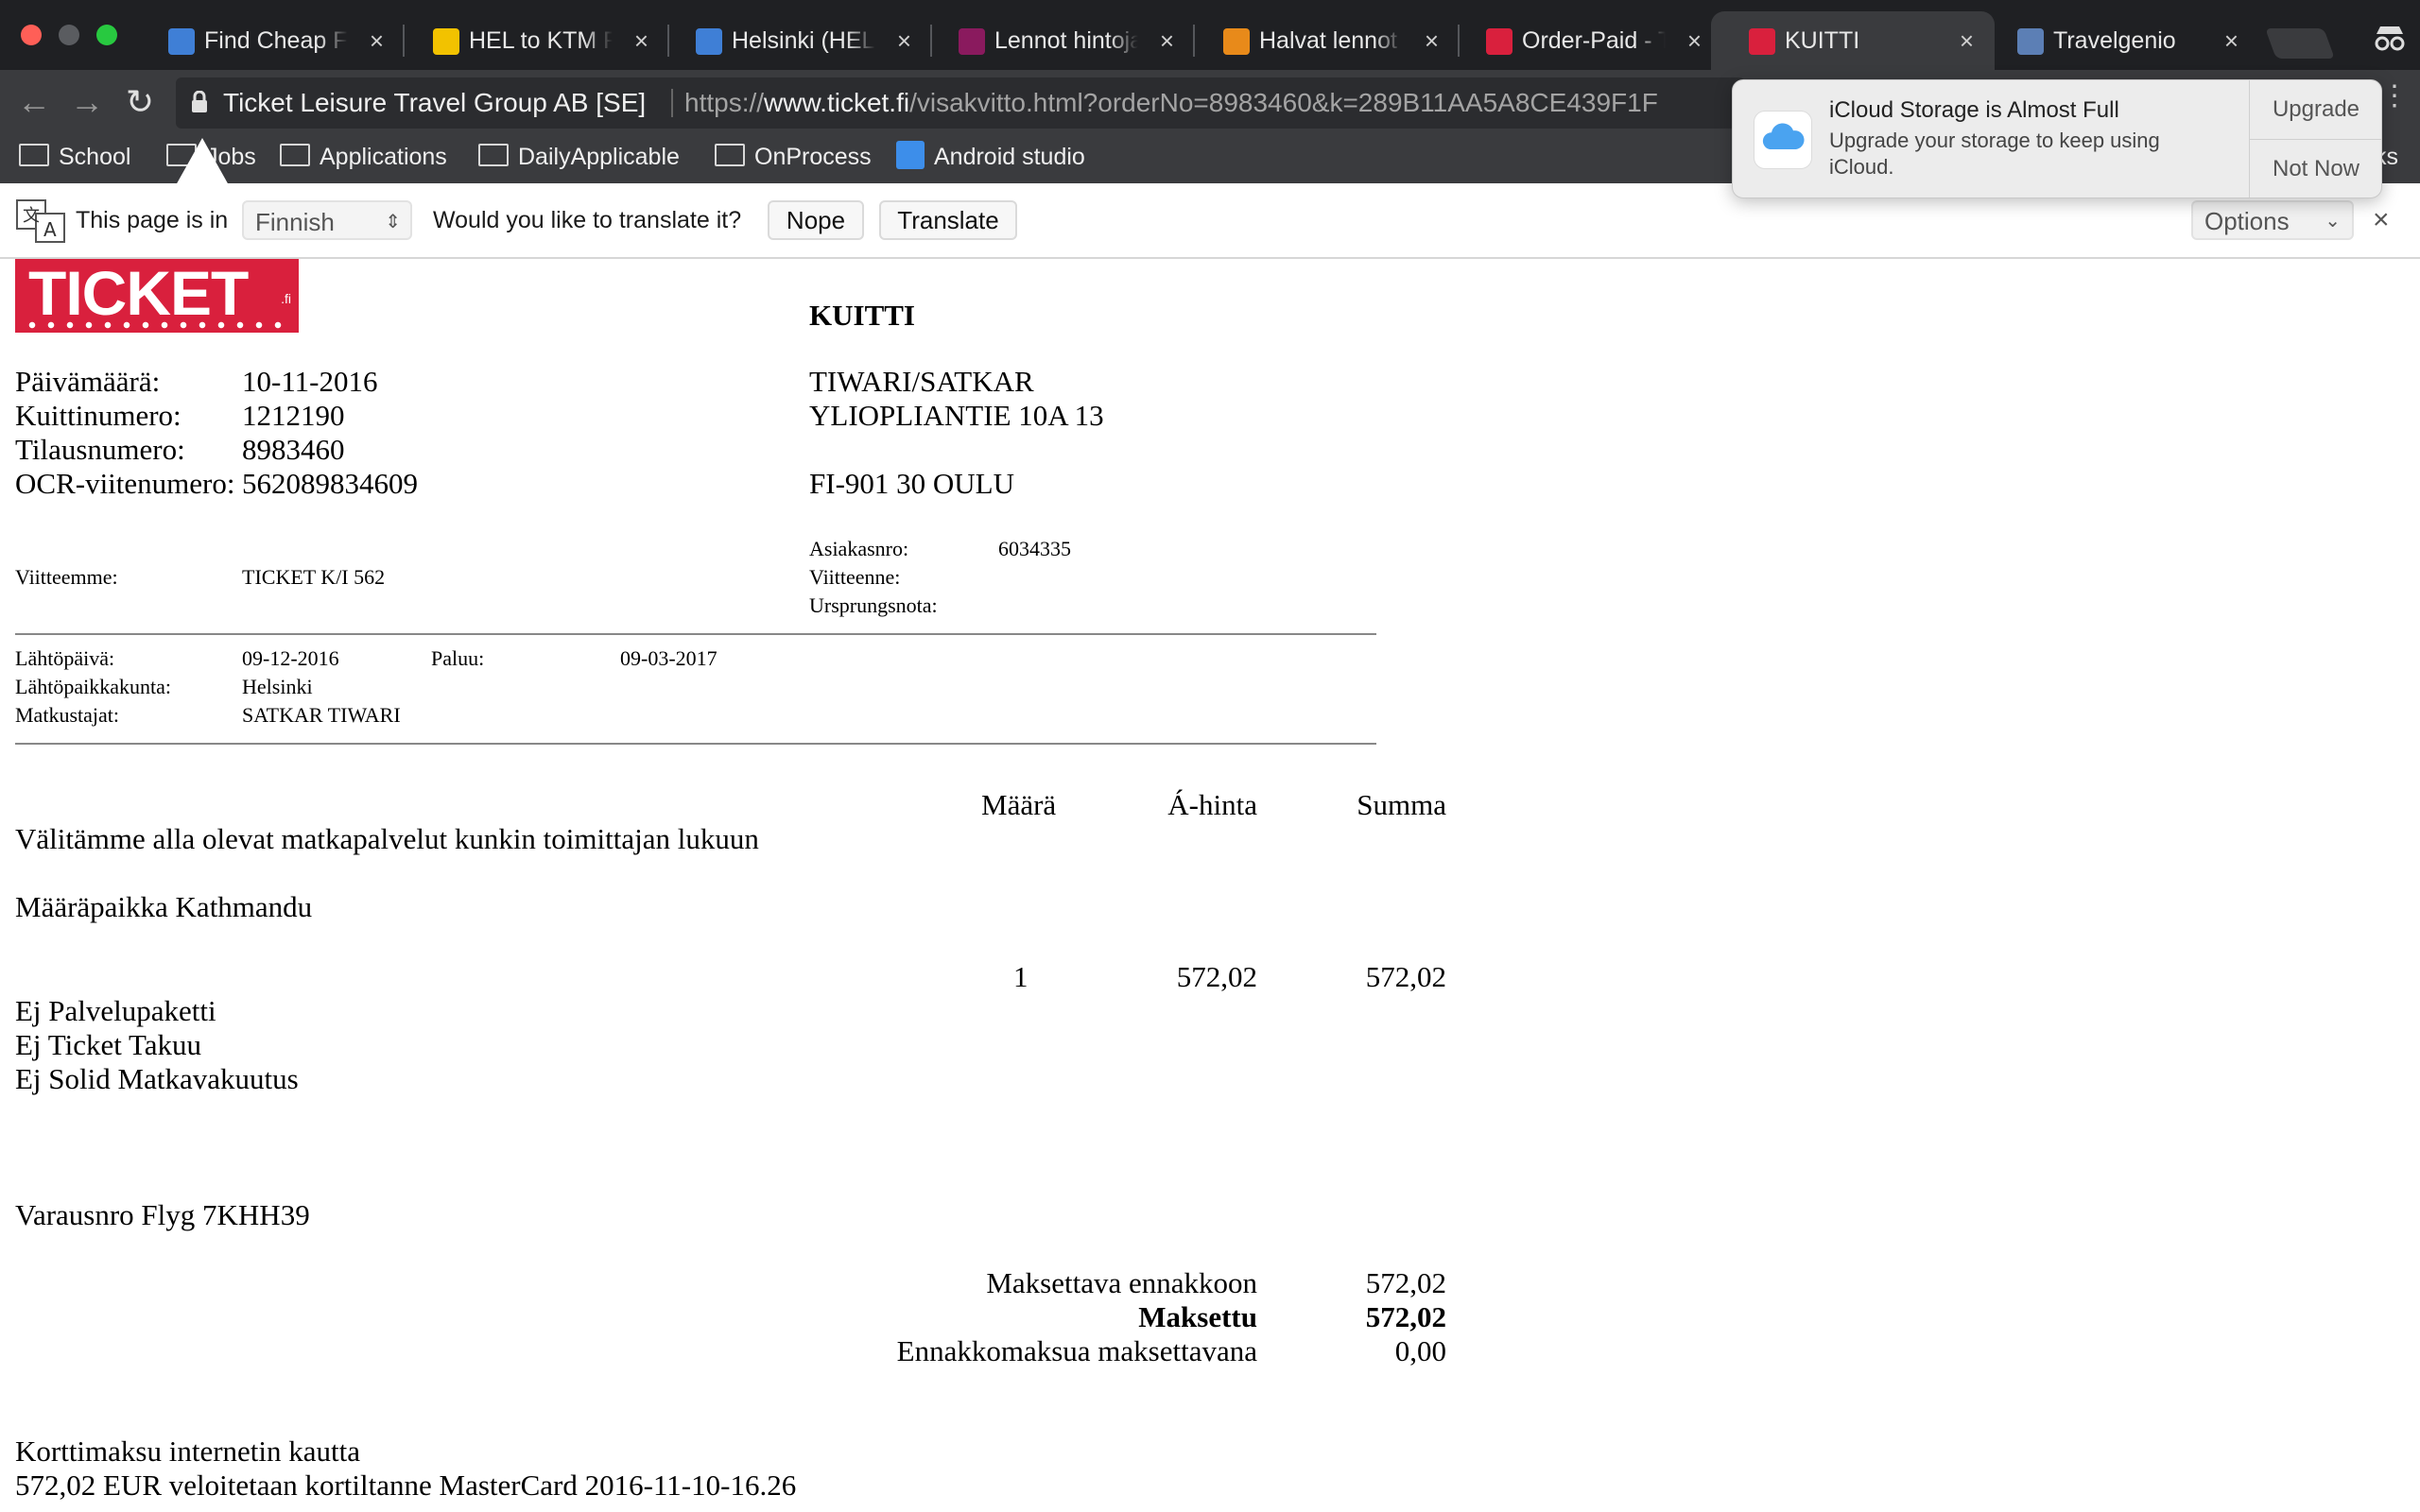 This screenshot has width=2420, height=1512. What do you see at coordinates (816, 220) in the screenshot?
I see `nope-button: Nope` at bounding box center [816, 220].